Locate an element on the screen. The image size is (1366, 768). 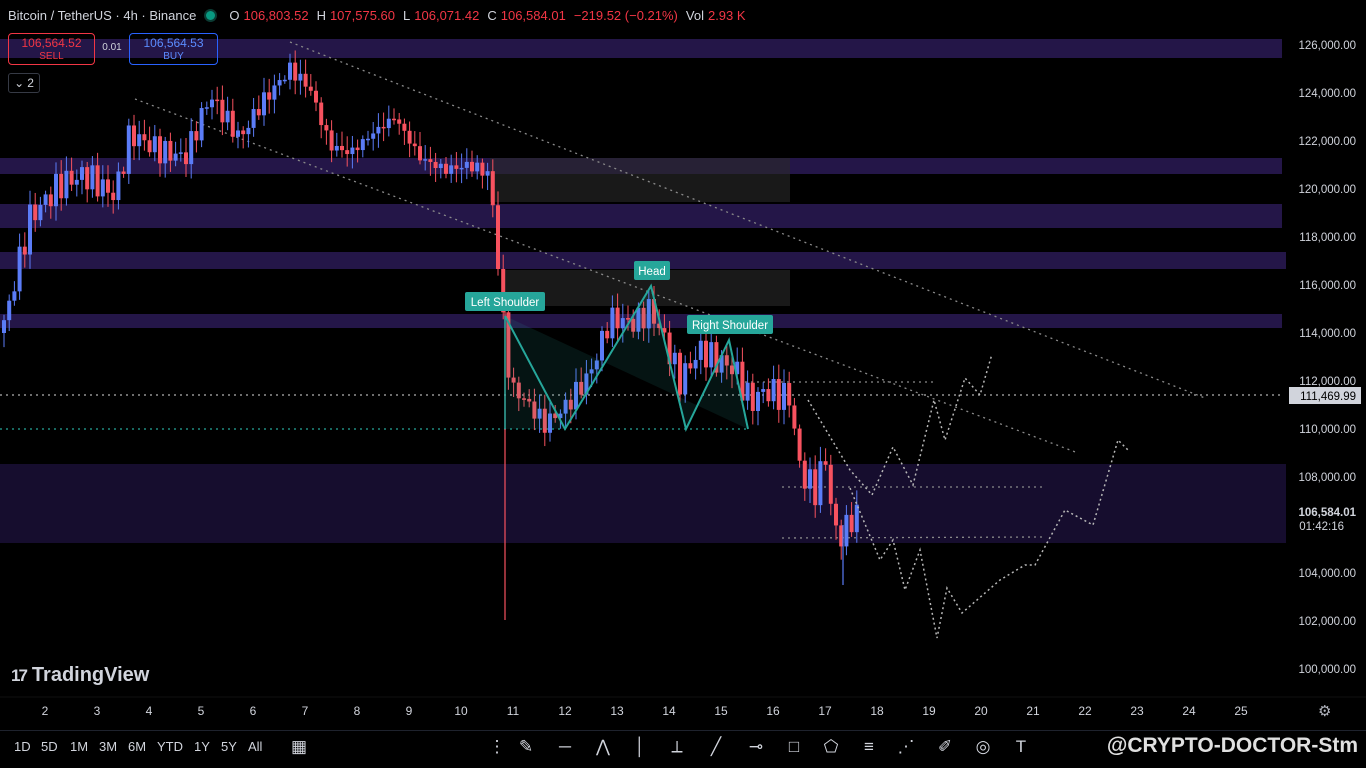
pattern-label: Left Shoulder is located at coordinates (505, 303).